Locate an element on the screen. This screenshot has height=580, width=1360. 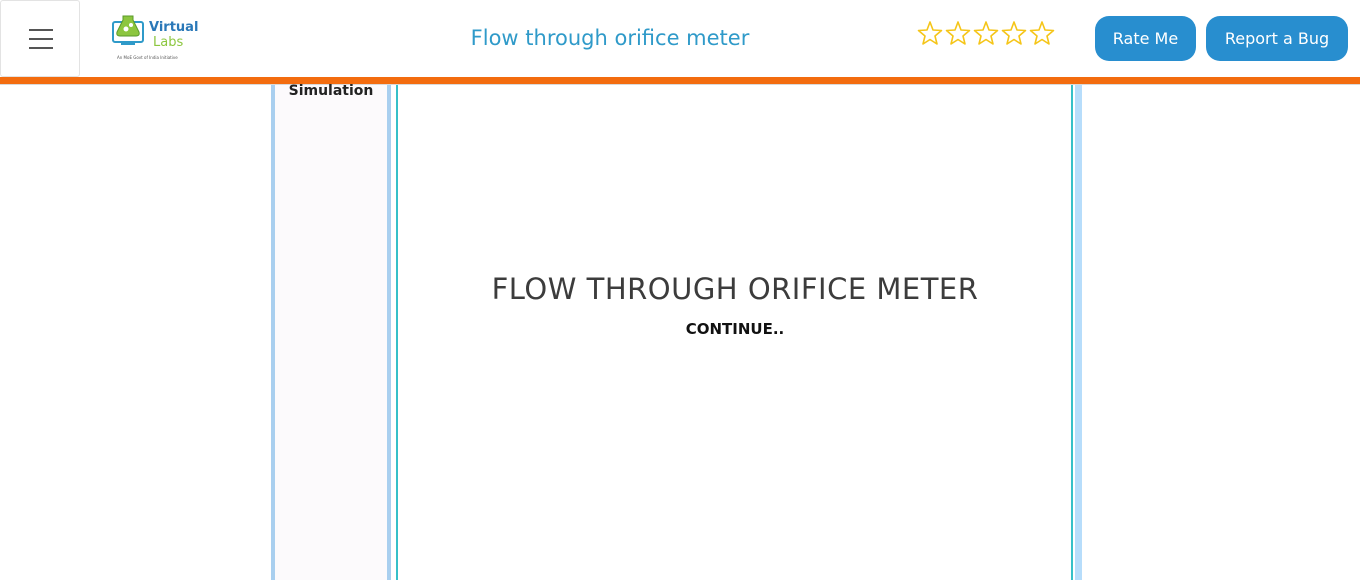
rate-me-button: Rate Me is located at coordinates (1145, 38).